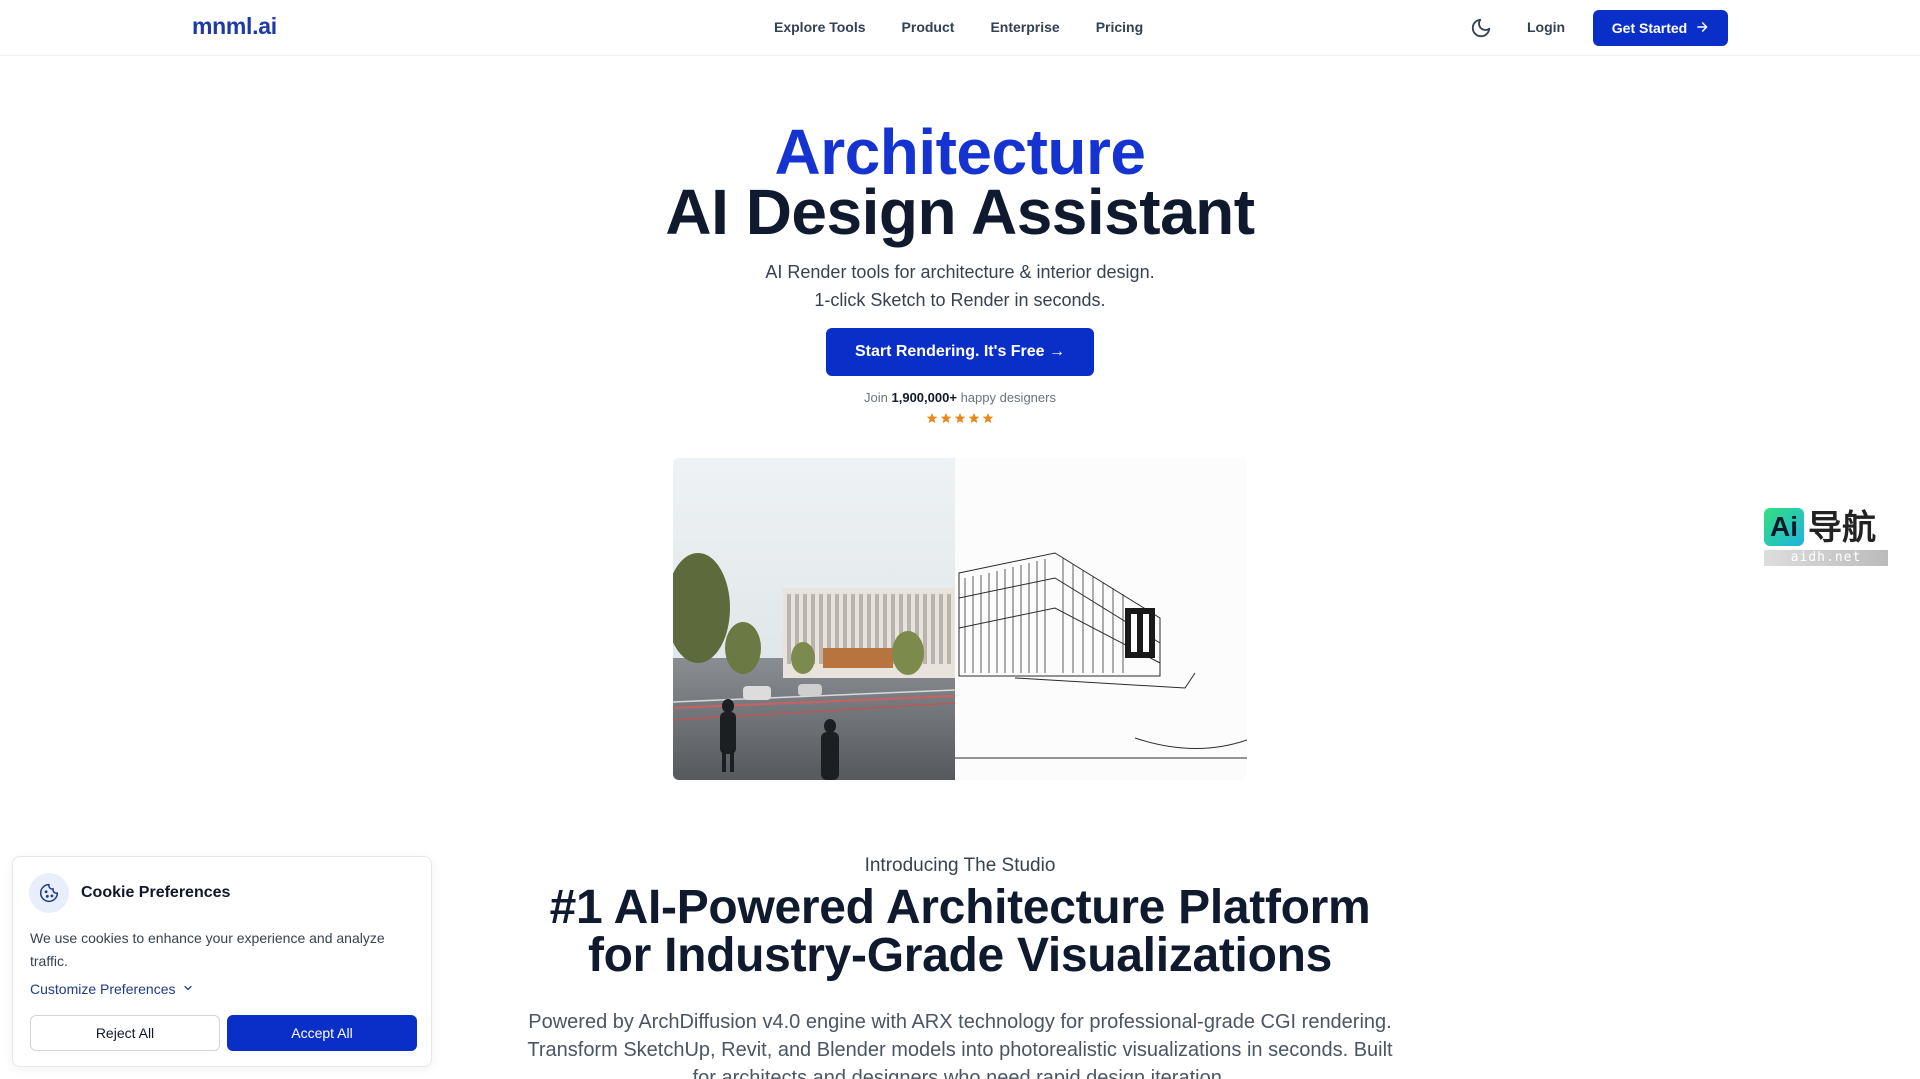  Describe the element at coordinates (156, 892) in the screenshot. I see `cookie-title: Cookie Preferences` at that location.